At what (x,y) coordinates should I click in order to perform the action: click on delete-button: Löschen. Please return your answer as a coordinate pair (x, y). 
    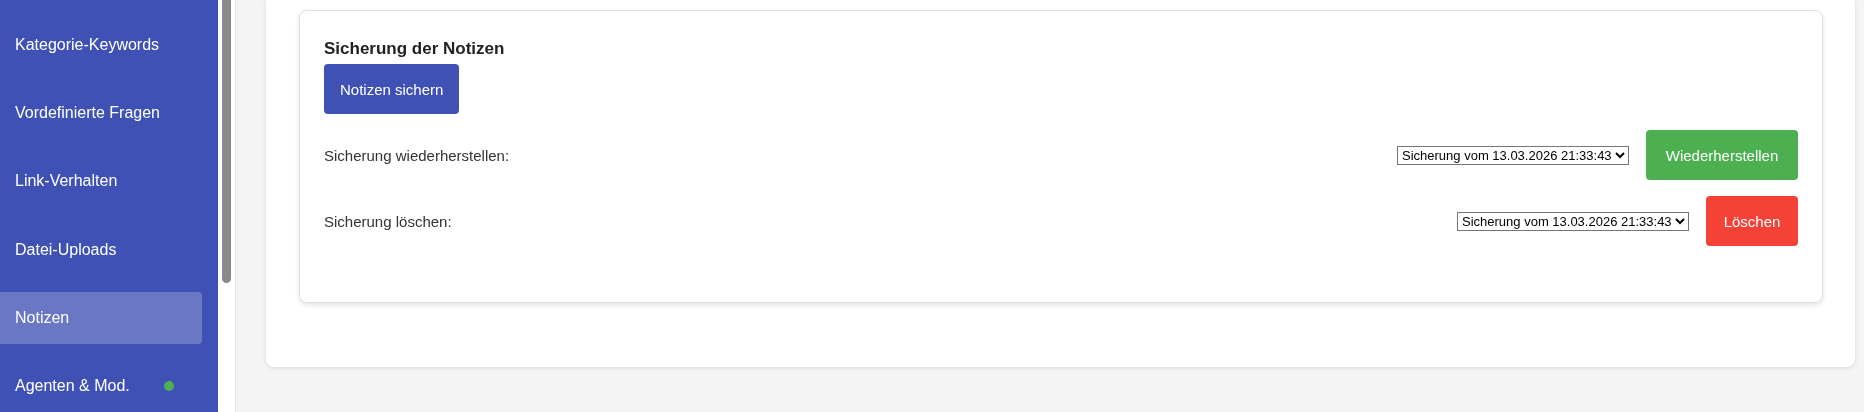
    Looking at the image, I should click on (1752, 221).